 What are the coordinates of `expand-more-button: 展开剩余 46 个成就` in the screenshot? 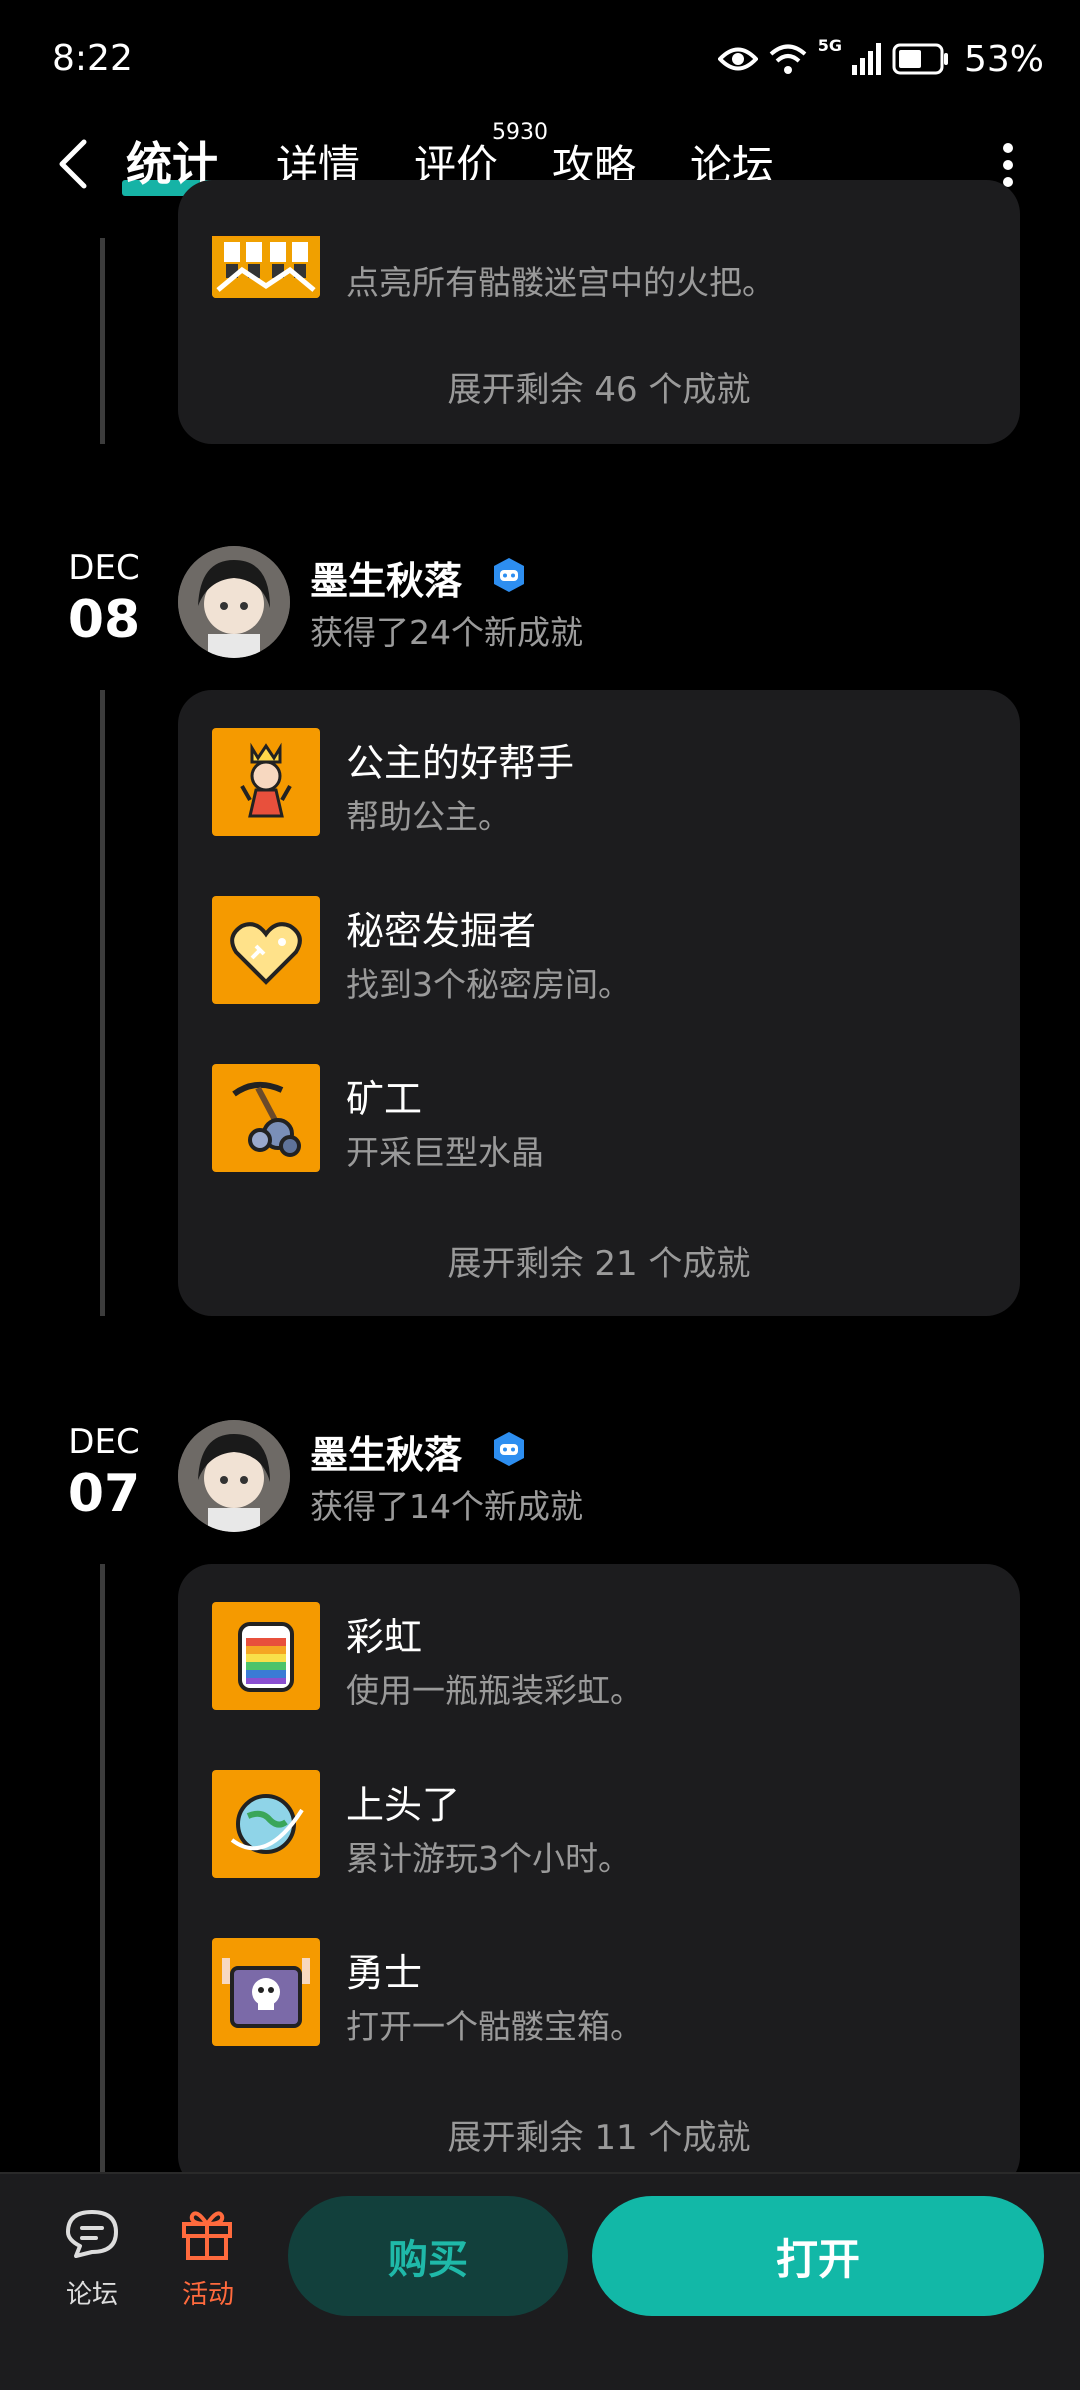 It's located at (599, 386).